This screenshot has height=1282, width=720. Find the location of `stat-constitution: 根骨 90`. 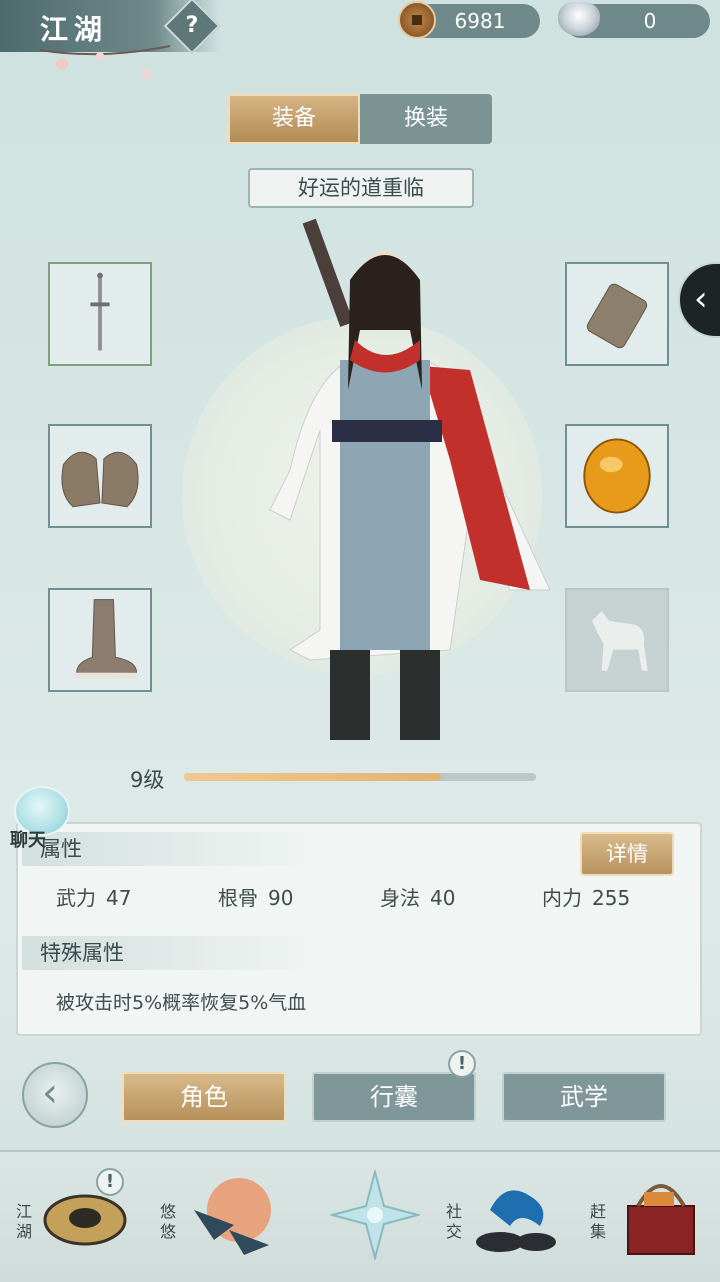

stat-constitution: 根骨 90 is located at coordinates (255, 896).